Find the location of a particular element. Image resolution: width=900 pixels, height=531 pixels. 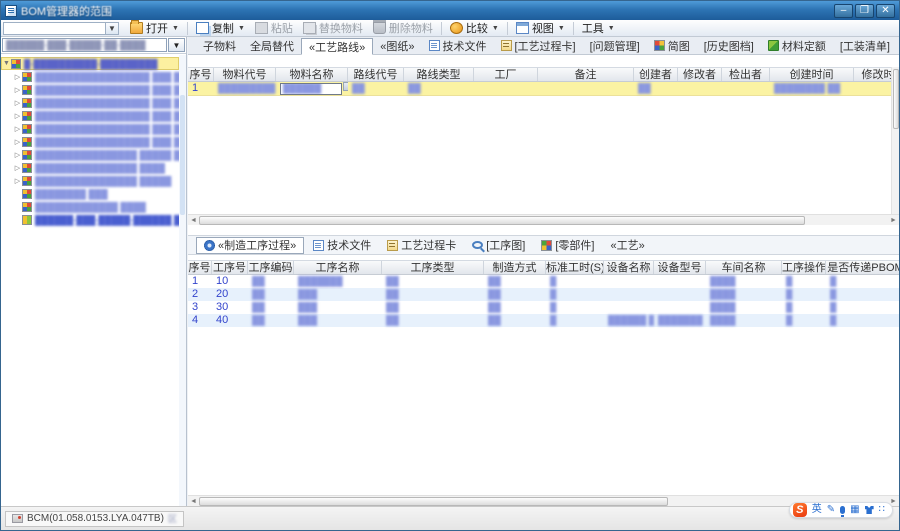

column-header: 路线代号 is located at coordinates (376, 74).